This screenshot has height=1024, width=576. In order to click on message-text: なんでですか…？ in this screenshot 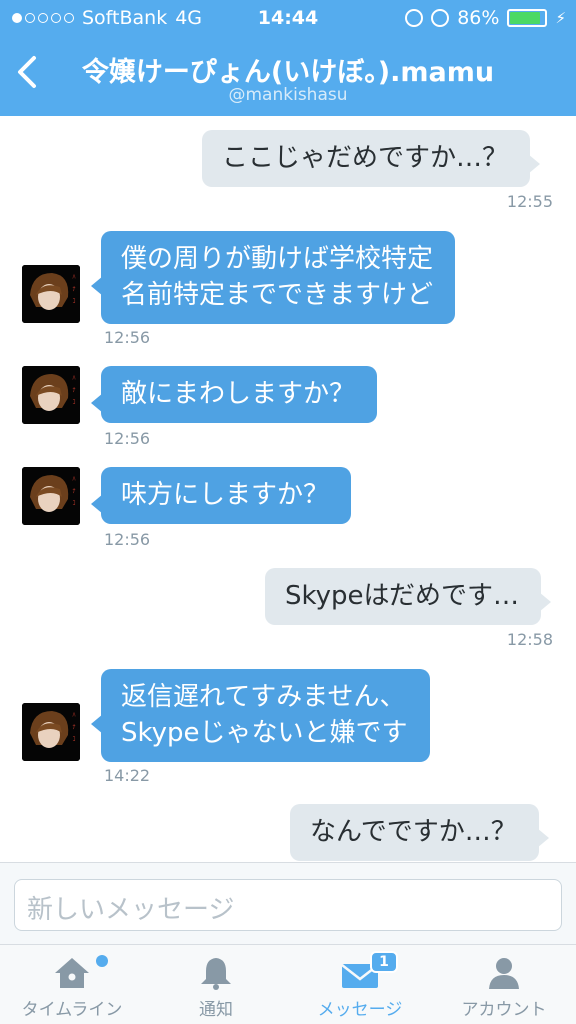, I will do `click(413, 832)`.